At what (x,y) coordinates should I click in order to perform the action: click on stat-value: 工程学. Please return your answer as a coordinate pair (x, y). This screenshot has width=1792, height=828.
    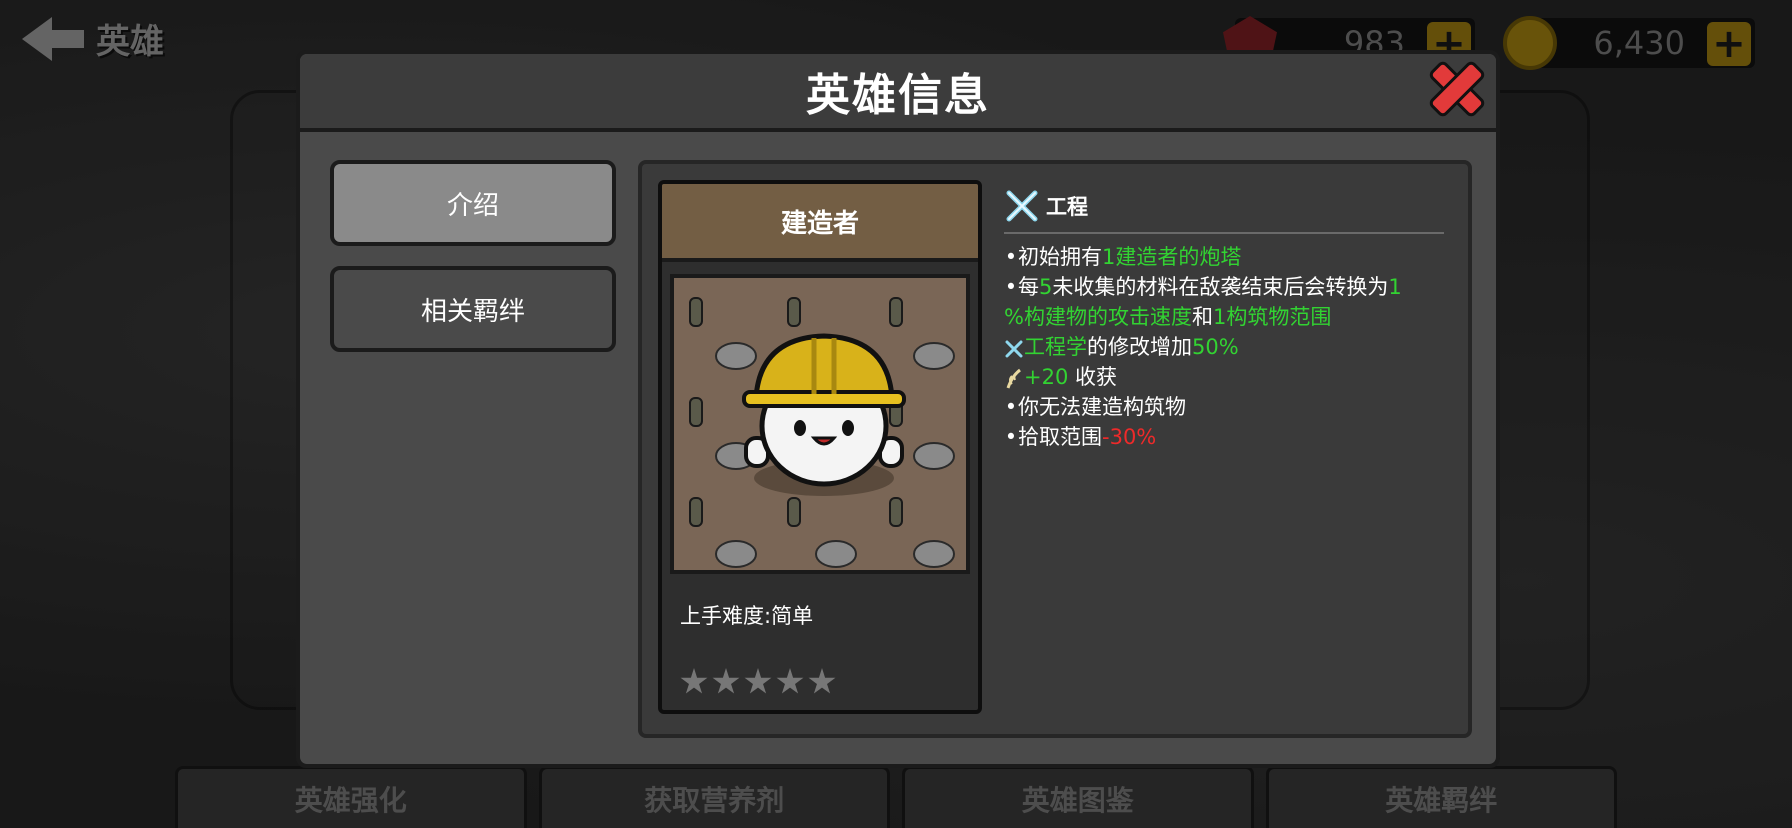
    Looking at the image, I should click on (1055, 347).